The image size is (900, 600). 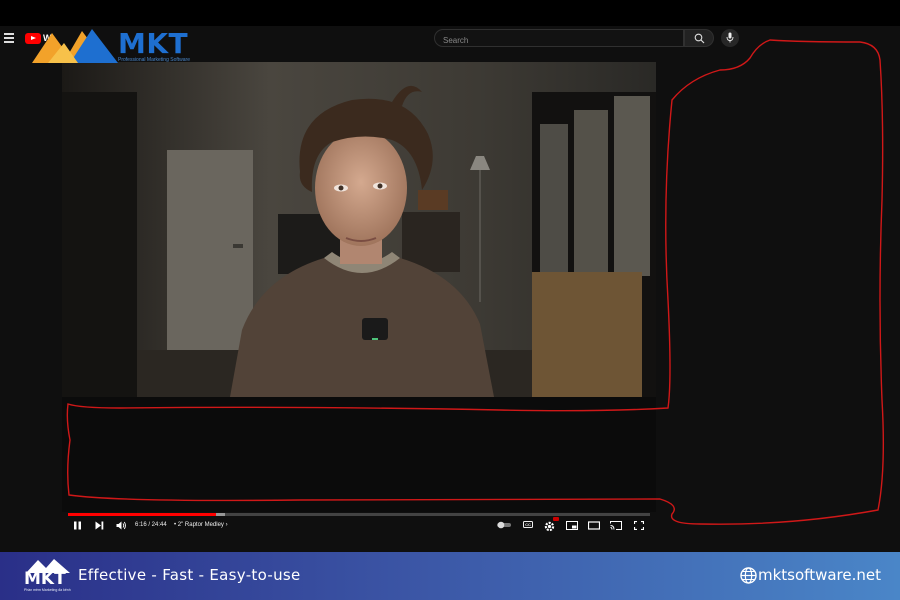 What do you see at coordinates (77, 525) in the screenshot?
I see `pause-icon` at bounding box center [77, 525].